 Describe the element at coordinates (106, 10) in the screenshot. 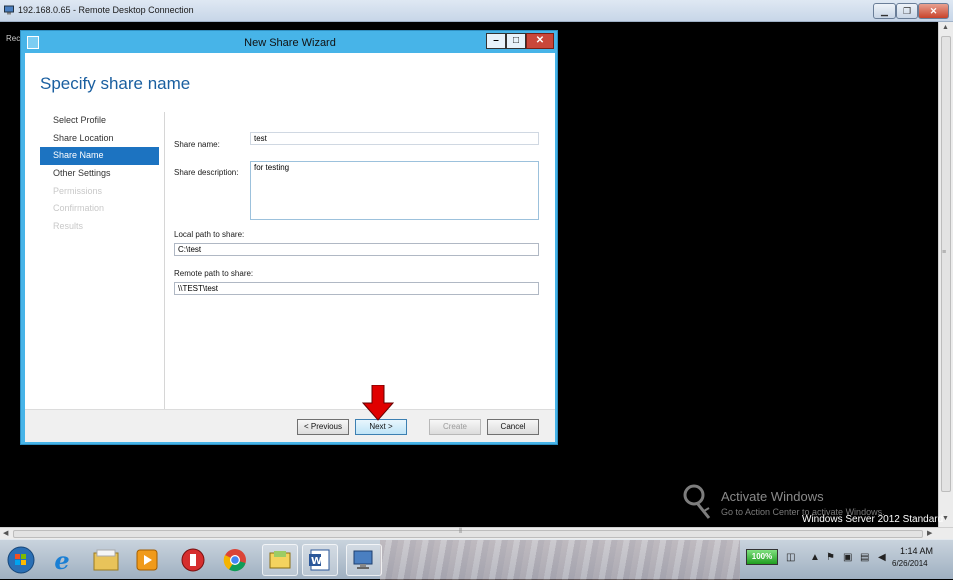

I see `rdp-window-title: 192.168.0.65 - Remote Desktop Connection` at that location.